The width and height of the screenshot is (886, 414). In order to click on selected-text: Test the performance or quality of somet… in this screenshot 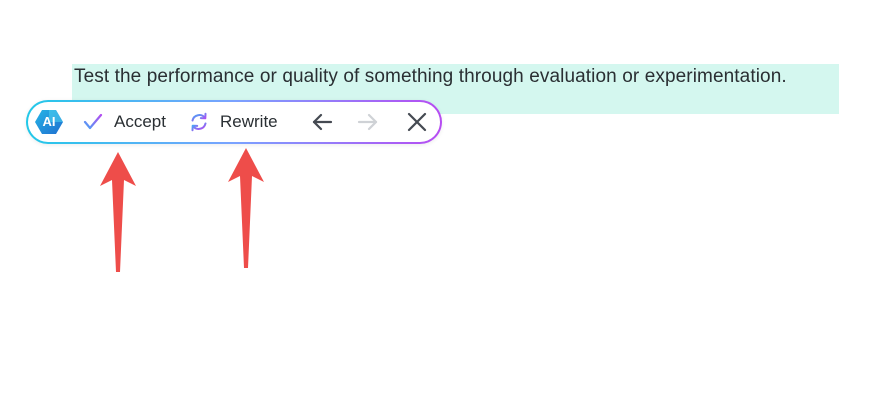, I will do `click(430, 77)`.